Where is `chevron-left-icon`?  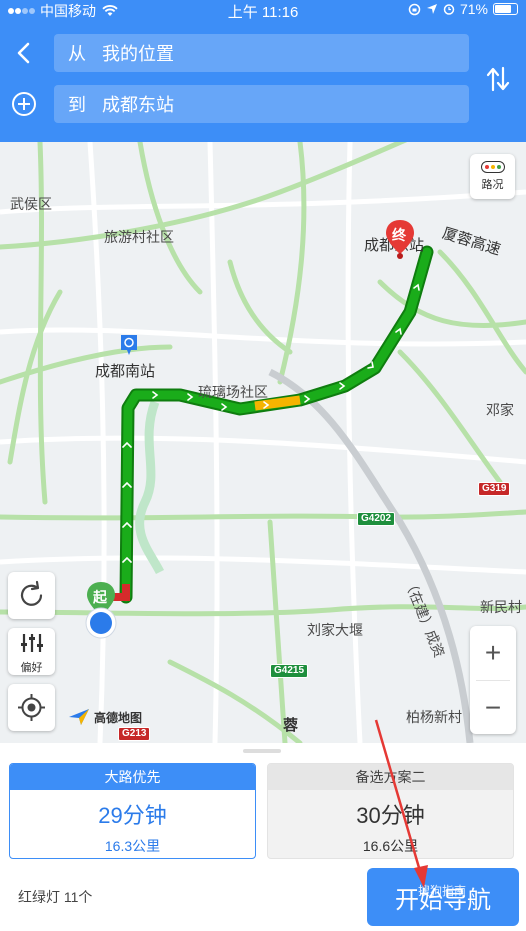 chevron-left-icon is located at coordinates (23, 53).